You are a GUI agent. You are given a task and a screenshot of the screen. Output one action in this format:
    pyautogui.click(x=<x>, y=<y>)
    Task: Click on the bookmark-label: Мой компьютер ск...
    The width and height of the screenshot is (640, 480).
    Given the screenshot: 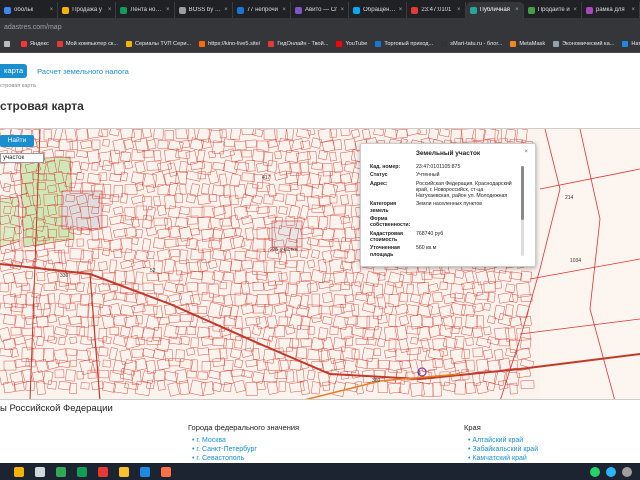 What is the action you would take?
    pyautogui.click(x=91, y=44)
    